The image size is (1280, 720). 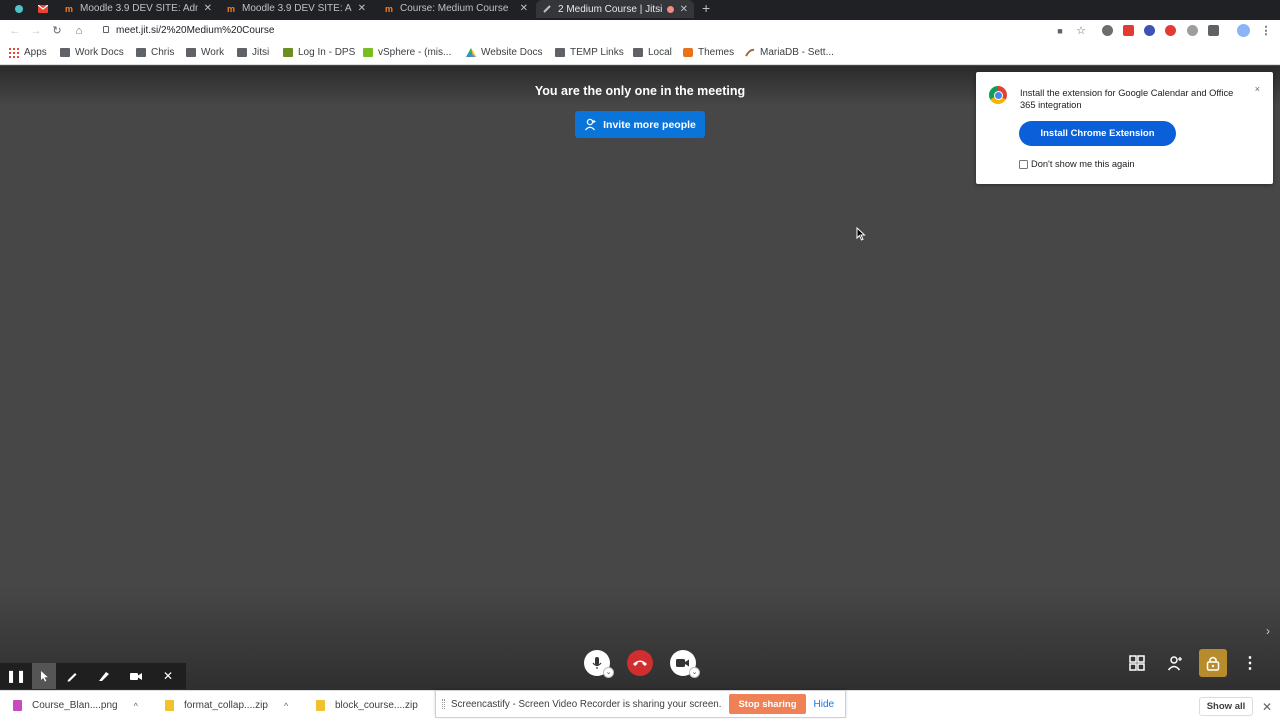 I want to click on pdf-extension-icon, so click(x=1128, y=30).